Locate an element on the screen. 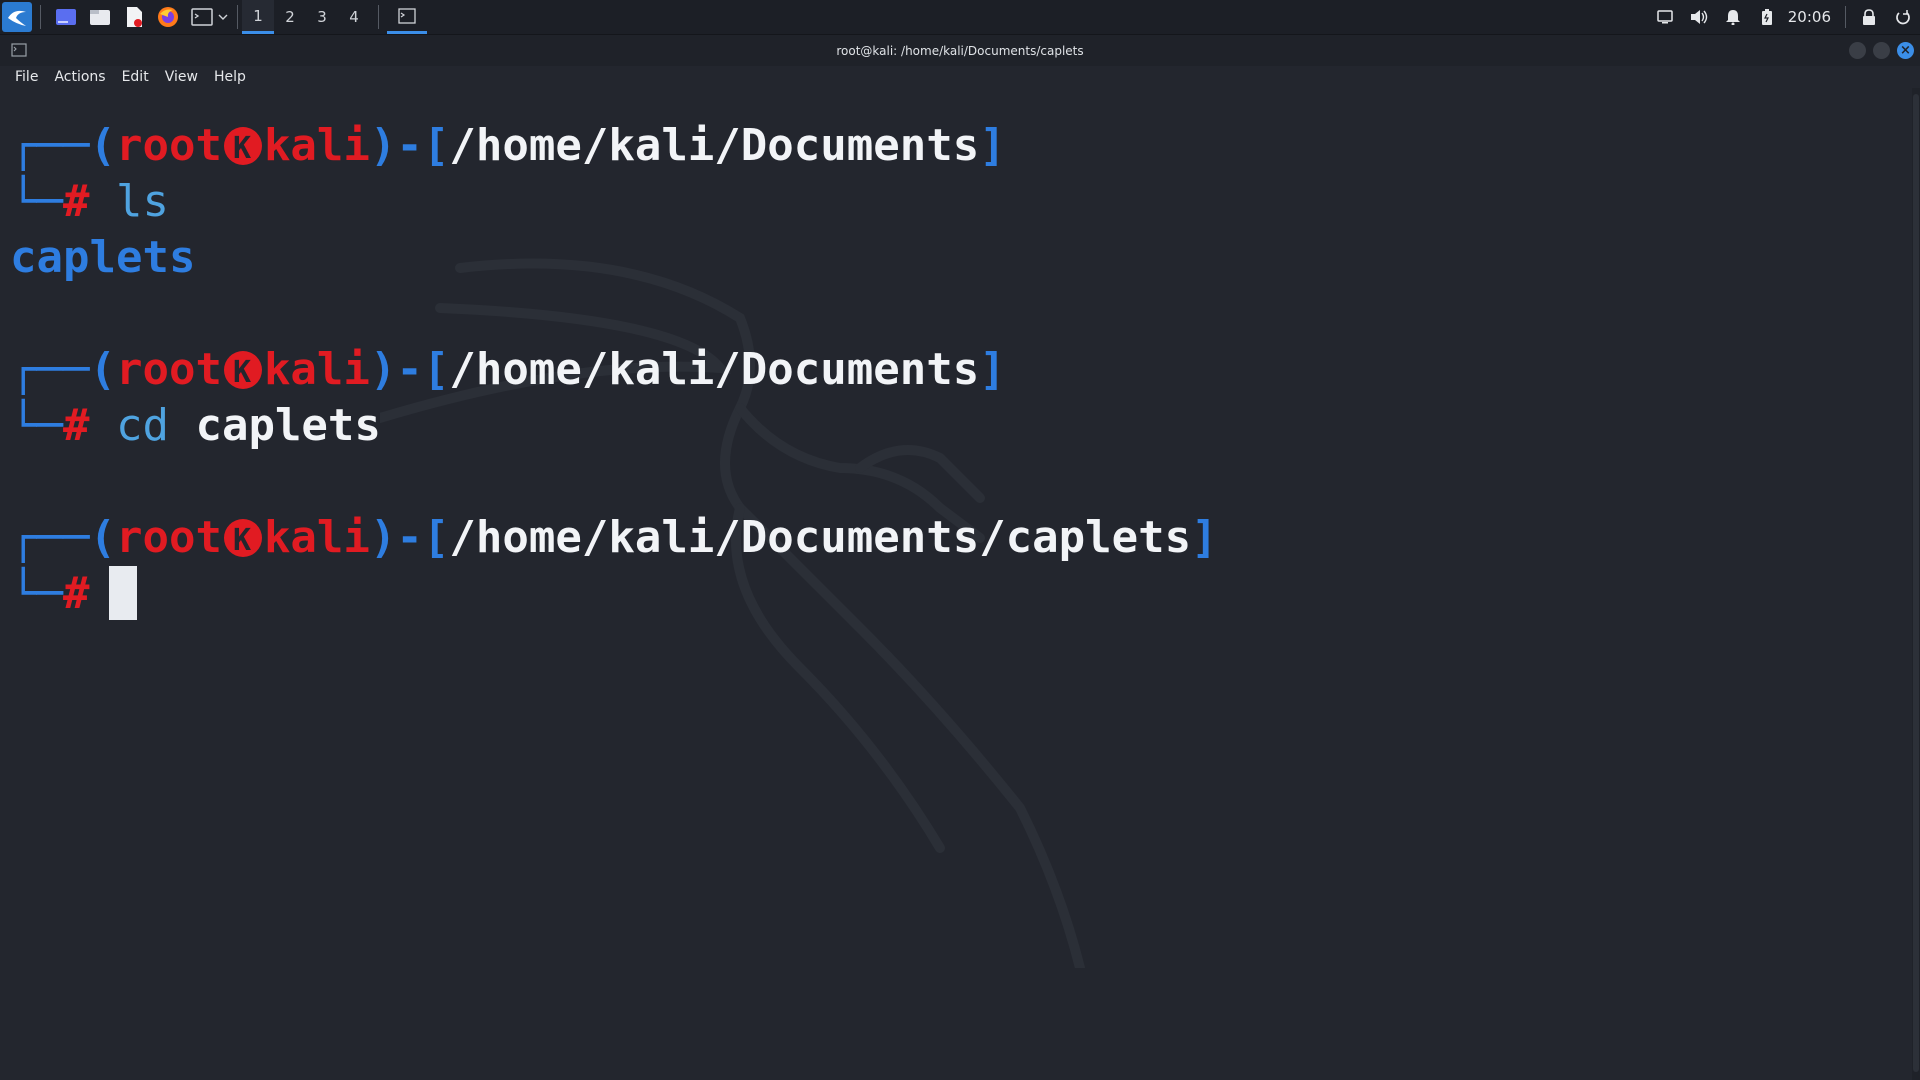 The image size is (1920, 1080). close-button: × is located at coordinates (1905, 50).